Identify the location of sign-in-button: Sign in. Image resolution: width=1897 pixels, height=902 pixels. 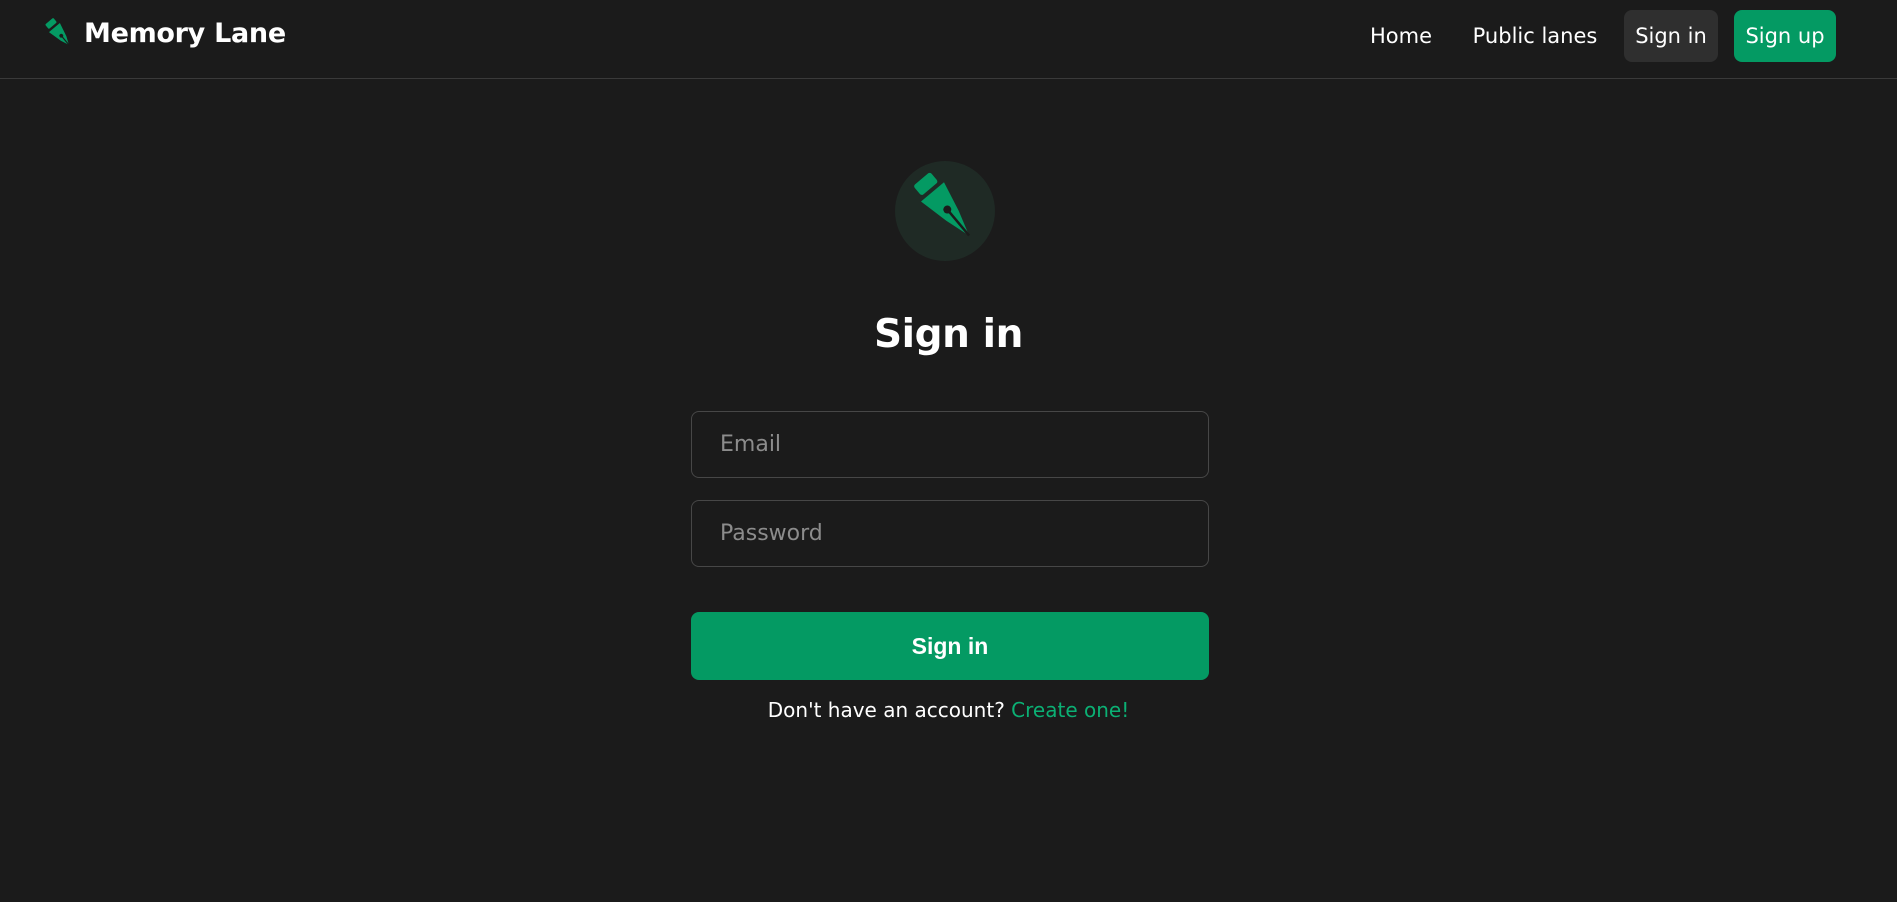
(950, 646).